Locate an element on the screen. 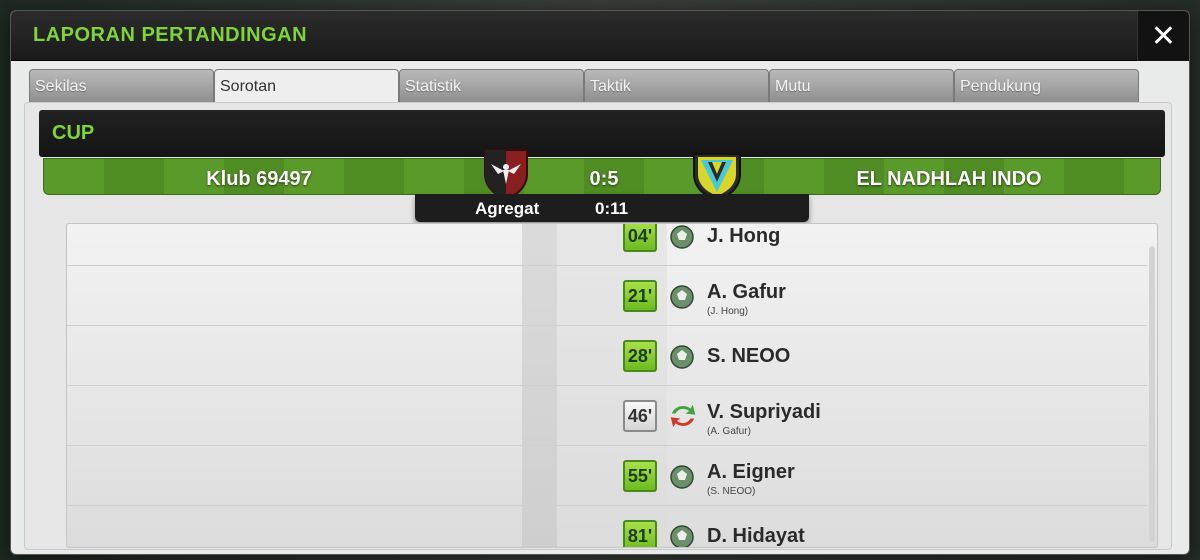  eagle-crest-icon is located at coordinates (506, 174).